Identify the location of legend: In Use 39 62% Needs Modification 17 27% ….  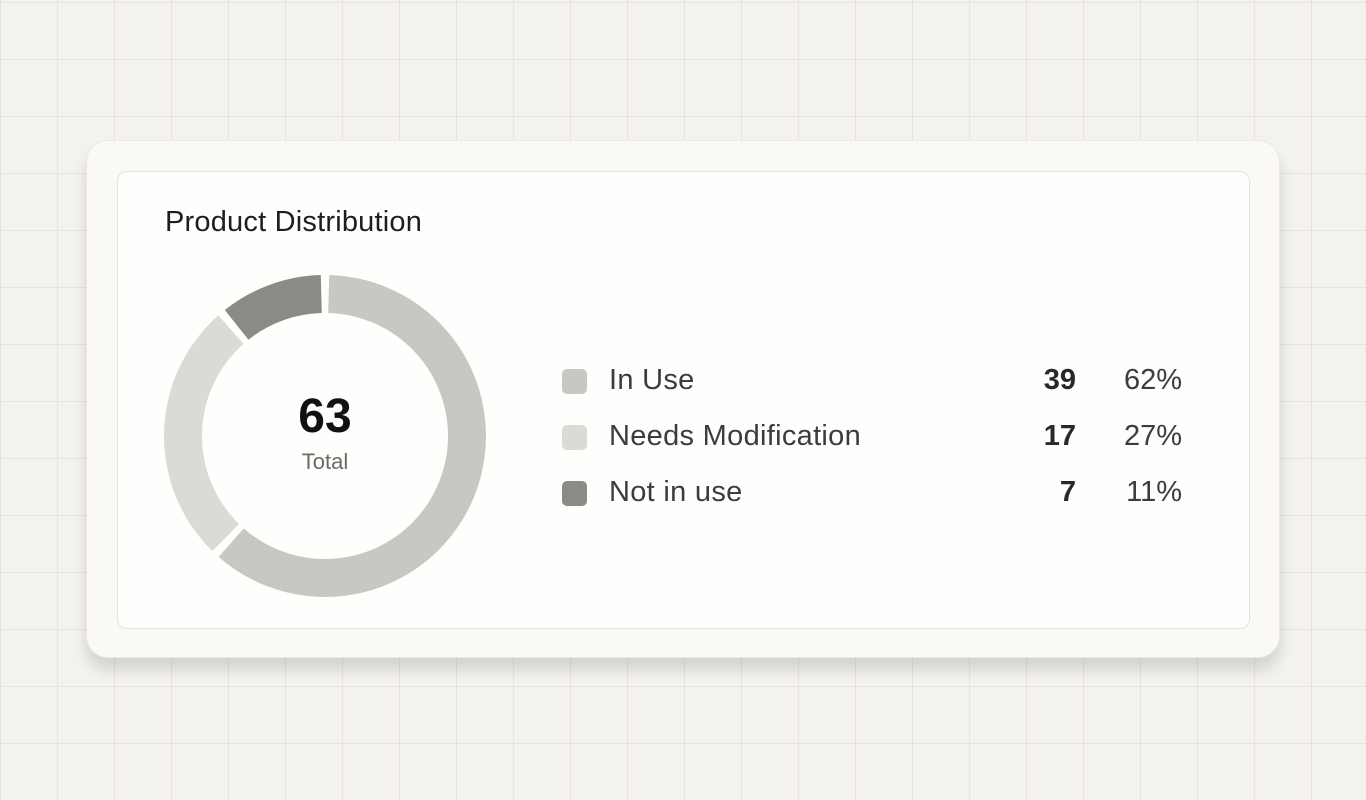
(872, 438).